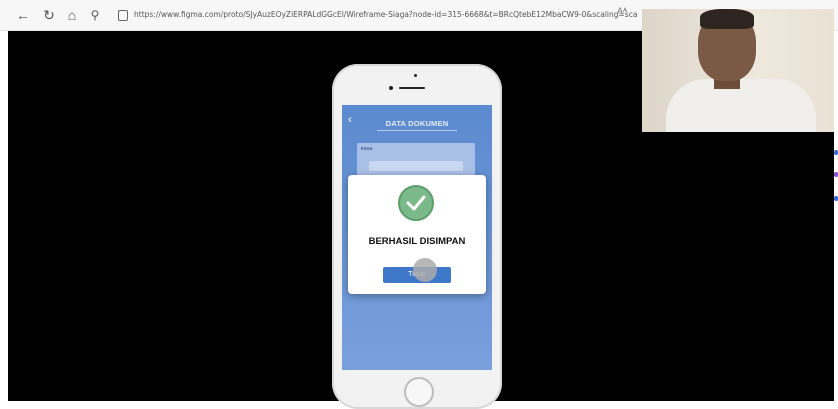  I want to click on phone-earpiece, so click(412, 88).